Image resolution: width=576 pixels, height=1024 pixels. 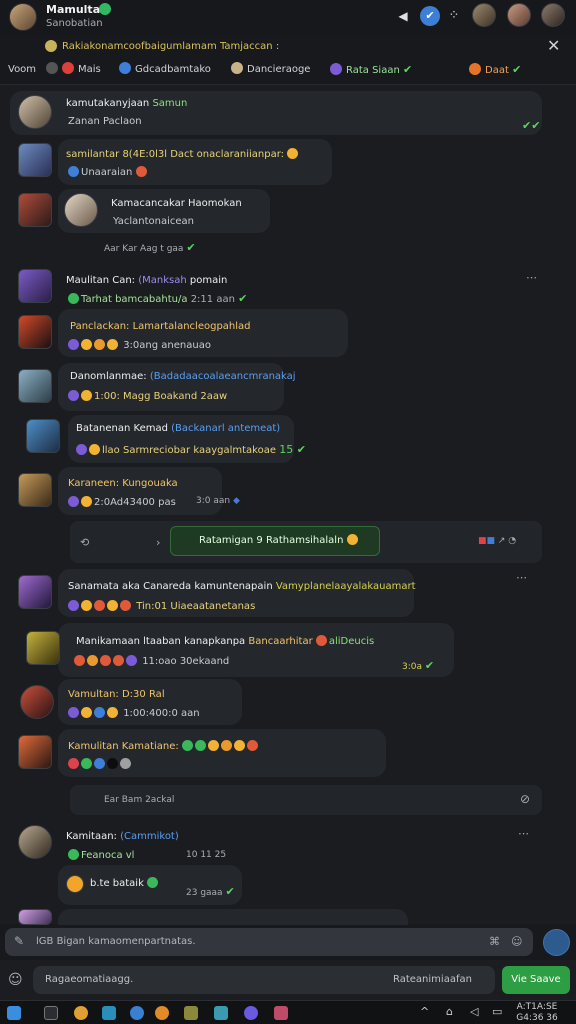 What do you see at coordinates (23, 17) in the screenshot?
I see `profile-avatar` at bounding box center [23, 17].